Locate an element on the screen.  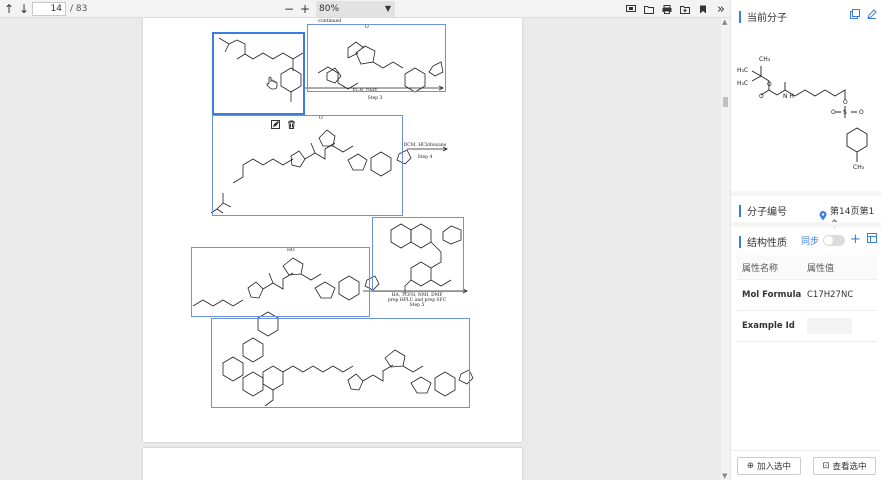
header-property-name: 属性名称 is located at coordinates (760, 268).